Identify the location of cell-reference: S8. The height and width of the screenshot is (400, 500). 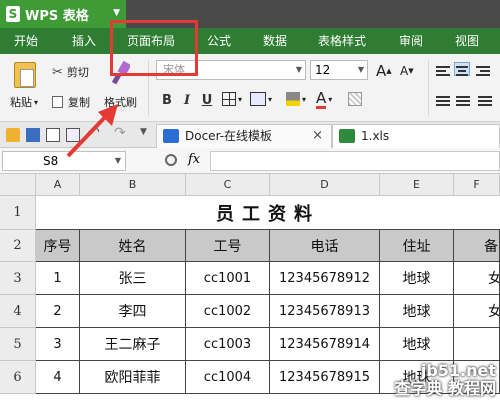
(51, 161).